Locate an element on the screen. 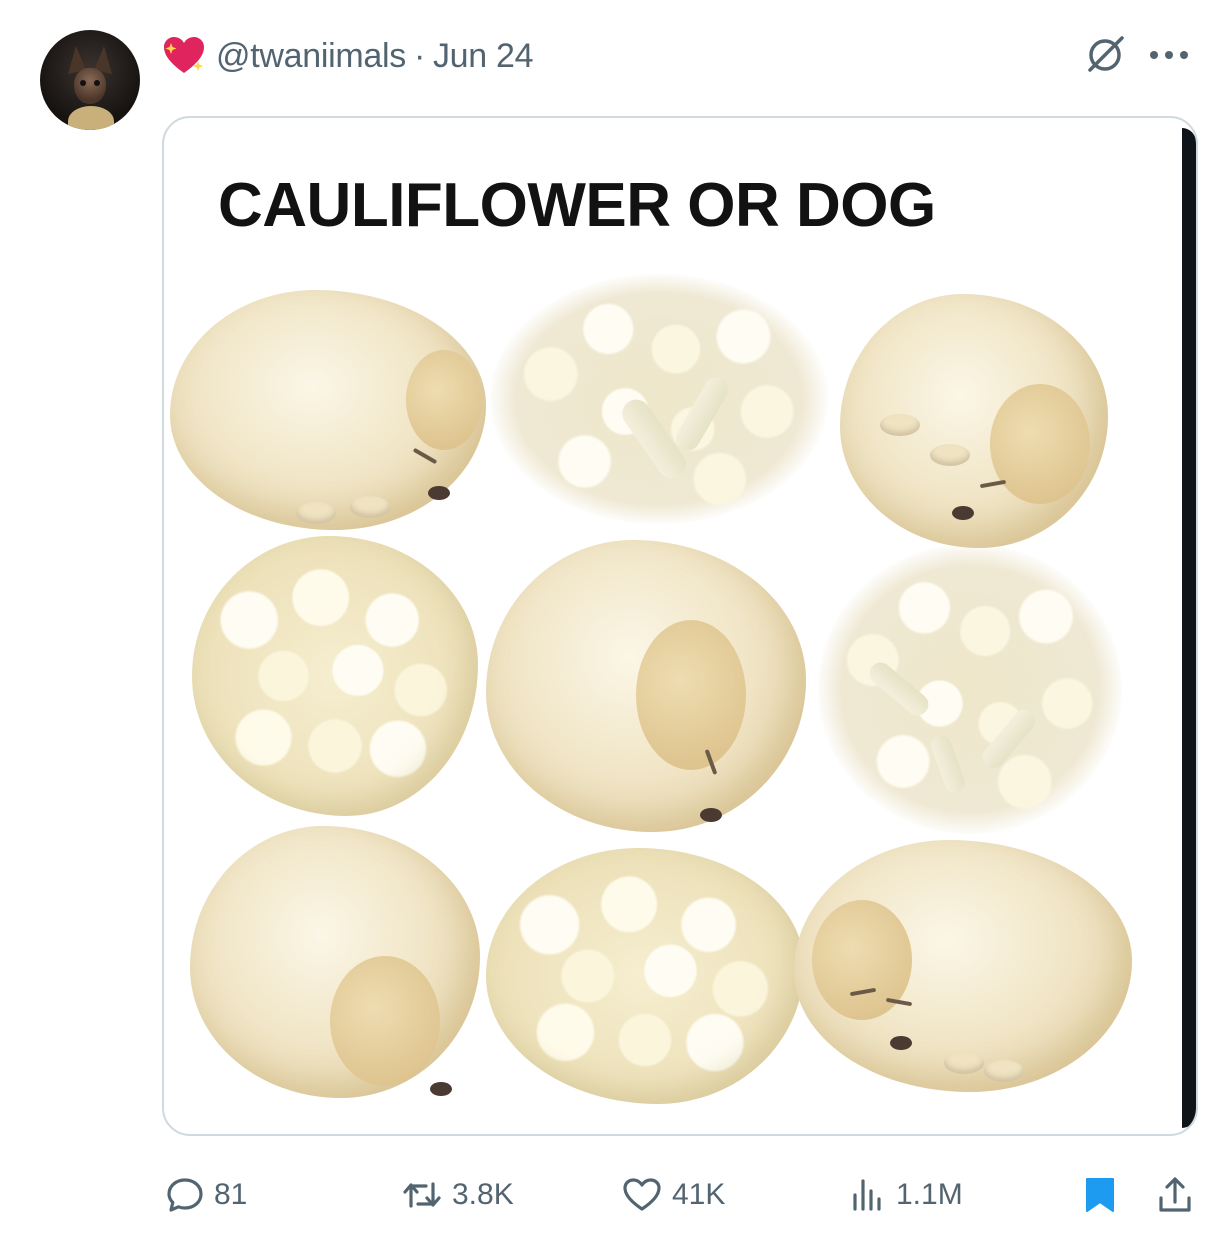 The image size is (1212, 1238). meme-title: CAULIFLOWER OR DOG is located at coordinates (577, 205).